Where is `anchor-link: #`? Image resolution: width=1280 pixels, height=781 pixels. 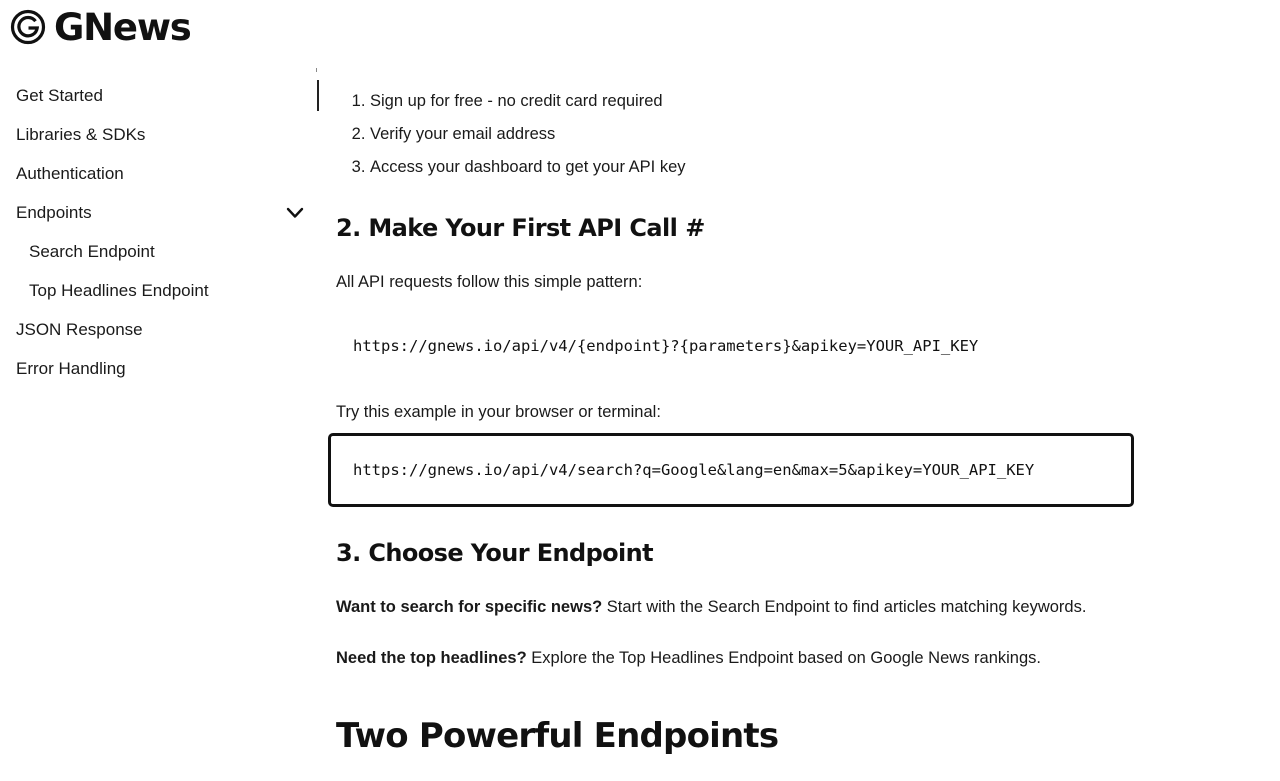
anchor-link: # is located at coordinates (695, 228).